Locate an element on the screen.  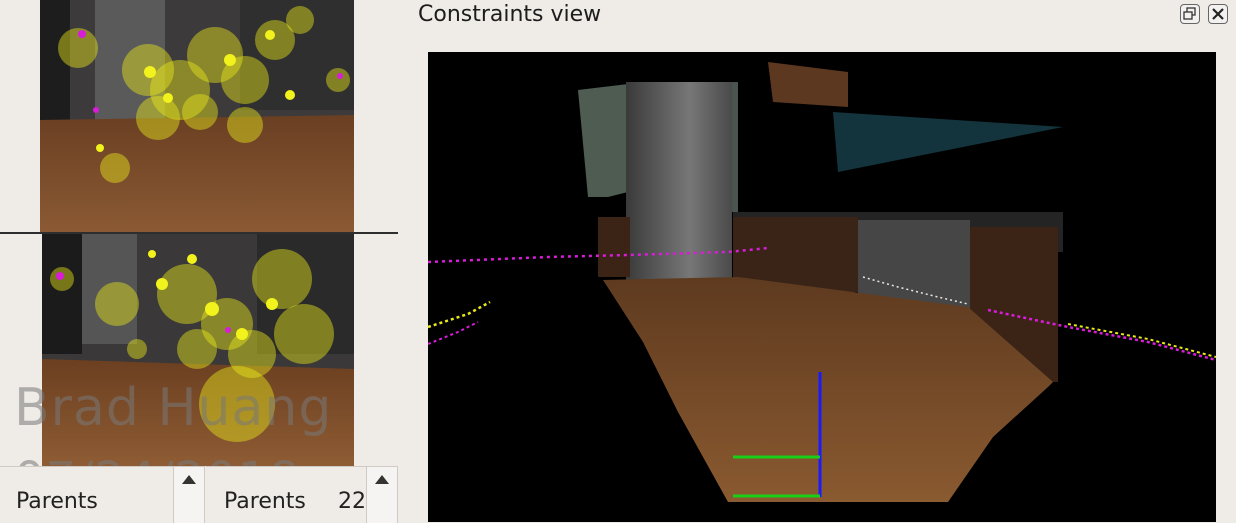
bottom-camera-image is located at coordinates (198, 350).